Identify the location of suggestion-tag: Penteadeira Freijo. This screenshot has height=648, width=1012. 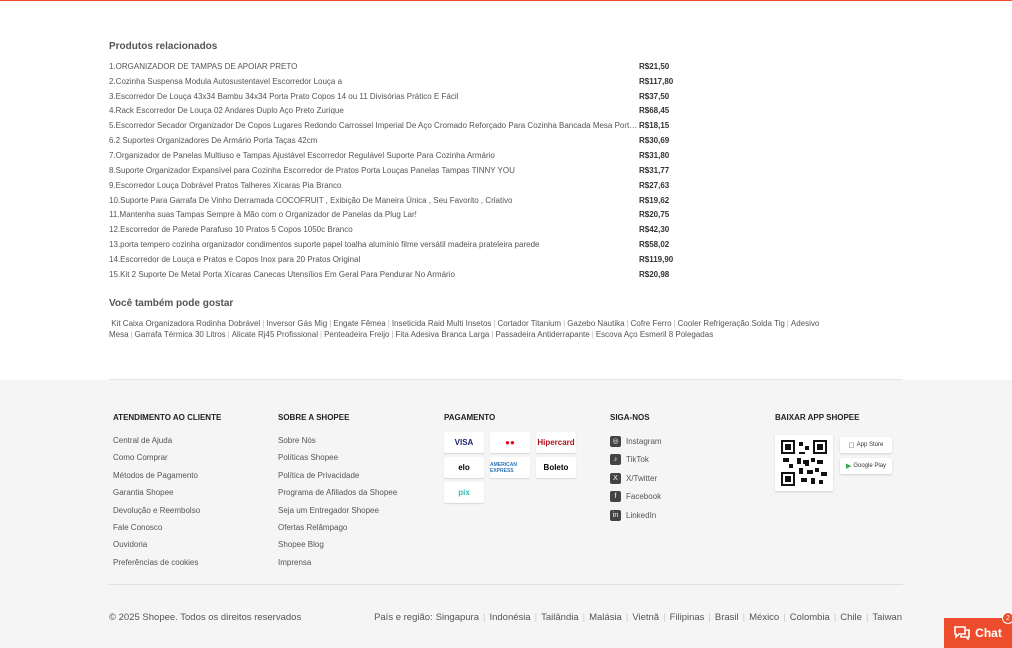
(356, 334).